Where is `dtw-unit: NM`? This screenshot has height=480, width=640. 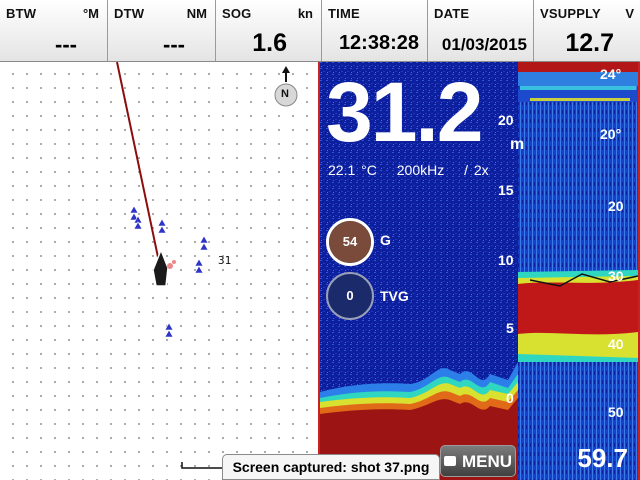
dtw-unit: NM is located at coordinates (196, 13).